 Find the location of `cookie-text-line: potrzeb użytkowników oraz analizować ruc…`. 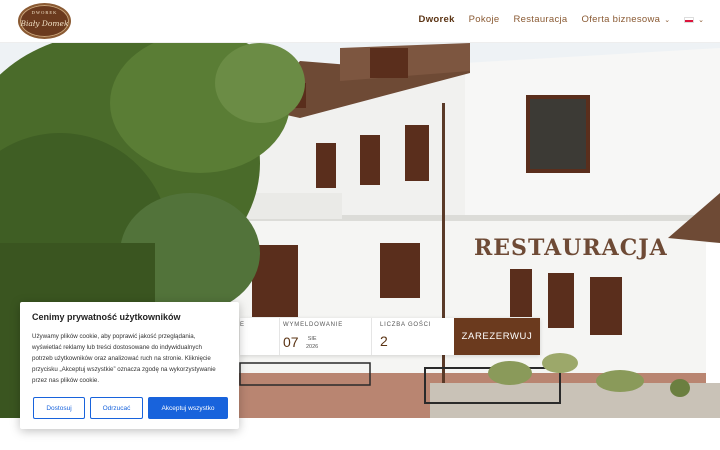

cookie-text-line: potrzeb użytkowników oraz analizować ruc… is located at coordinates (121, 358).